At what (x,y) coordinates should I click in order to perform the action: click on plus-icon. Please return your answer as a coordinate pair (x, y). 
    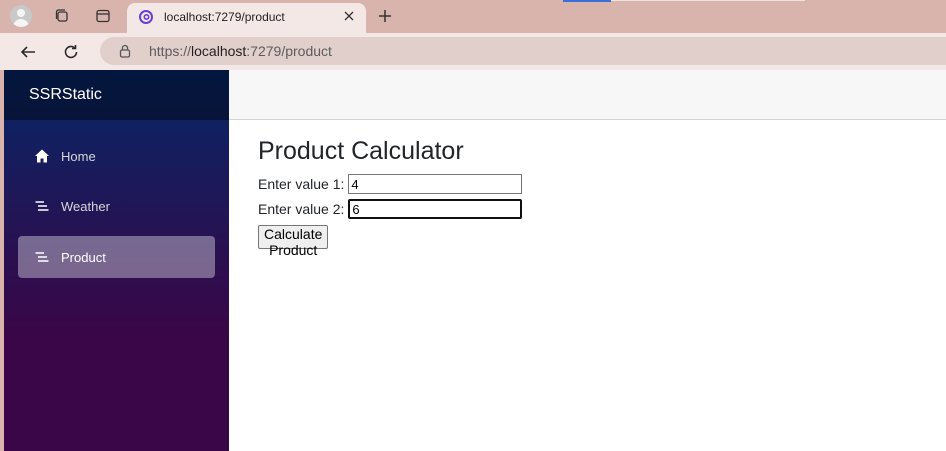
    Looking at the image, I should click on (385, 16).